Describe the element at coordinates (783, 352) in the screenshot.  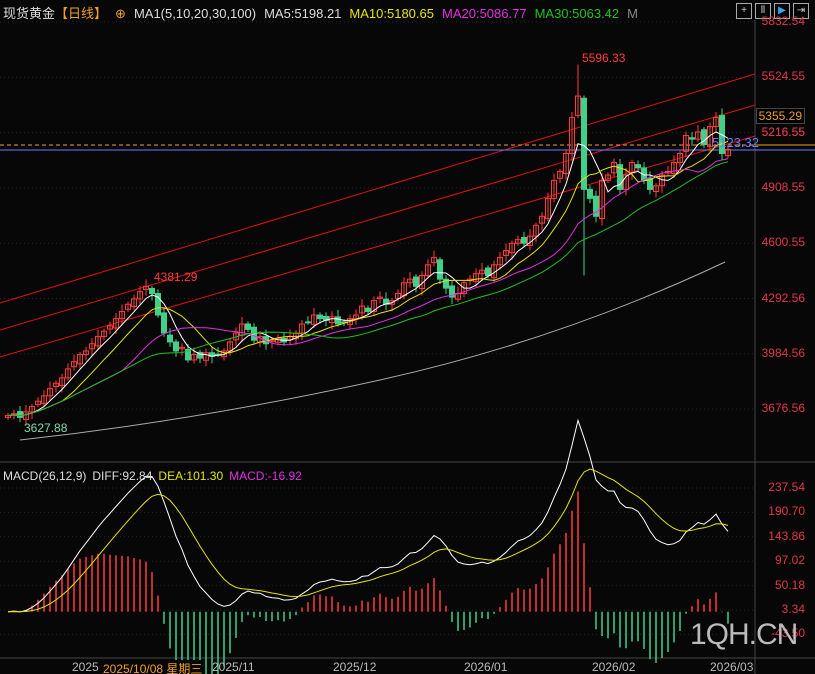
I see `price-axis-label: 3984.56` at that location.